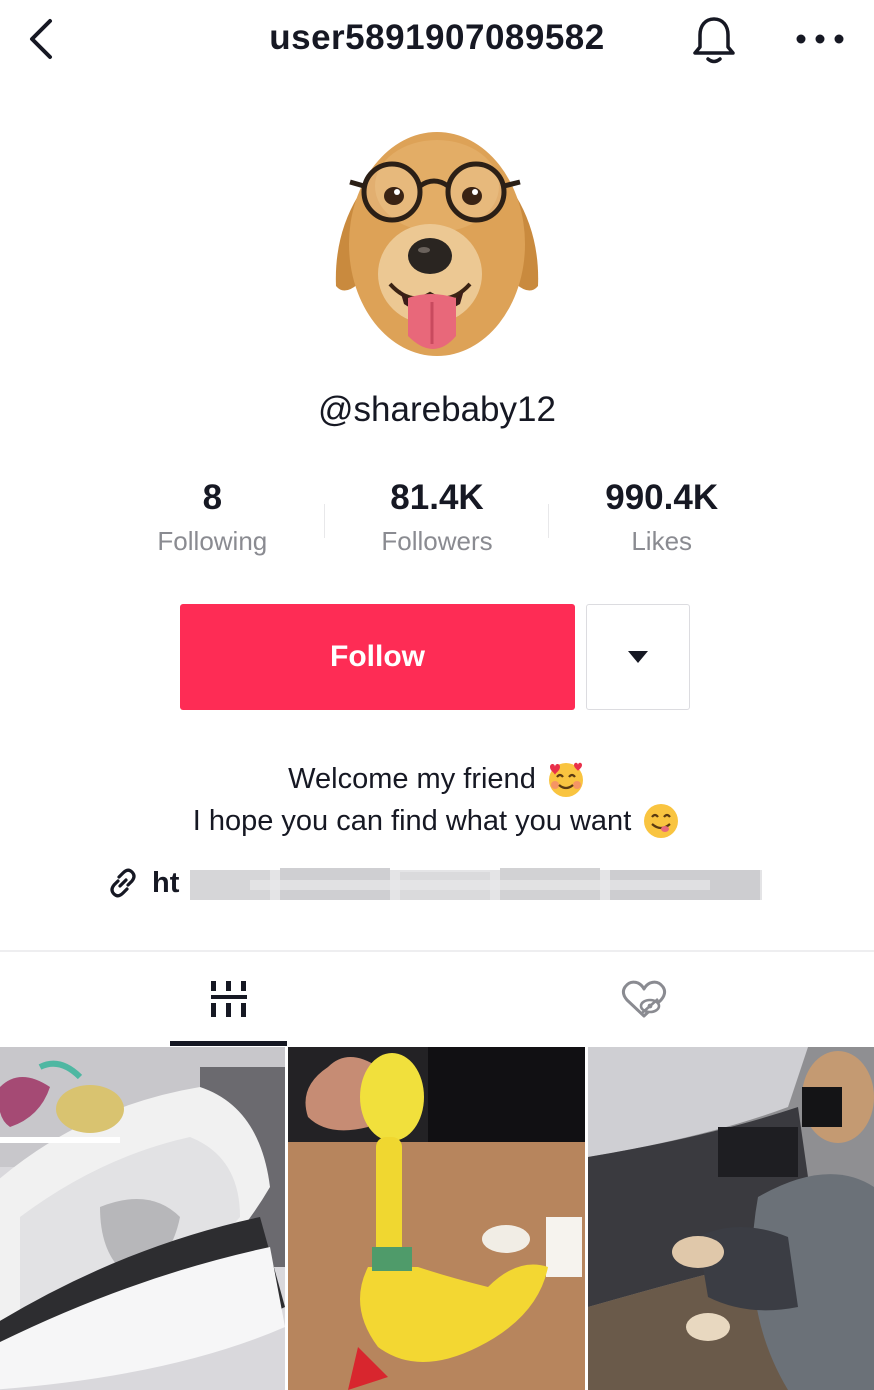 Image resolution: width=874 pixels, height=1390 pixels. Describe the element at coordinates (212, 497) in the screenshot. I see `following-count: 8` at that location.